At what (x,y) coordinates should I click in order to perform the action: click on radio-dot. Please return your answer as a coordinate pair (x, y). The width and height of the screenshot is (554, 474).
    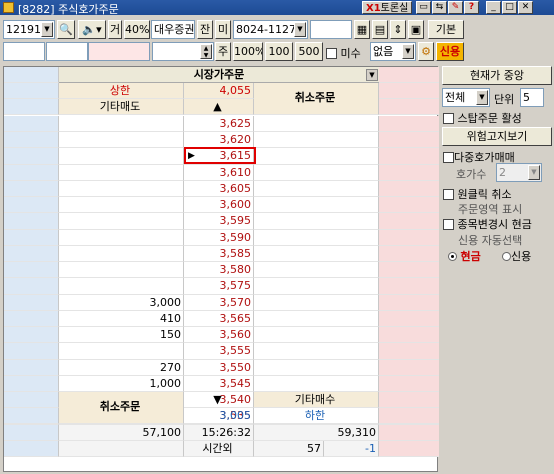
    Looking at the image, I should click on (506, 256).